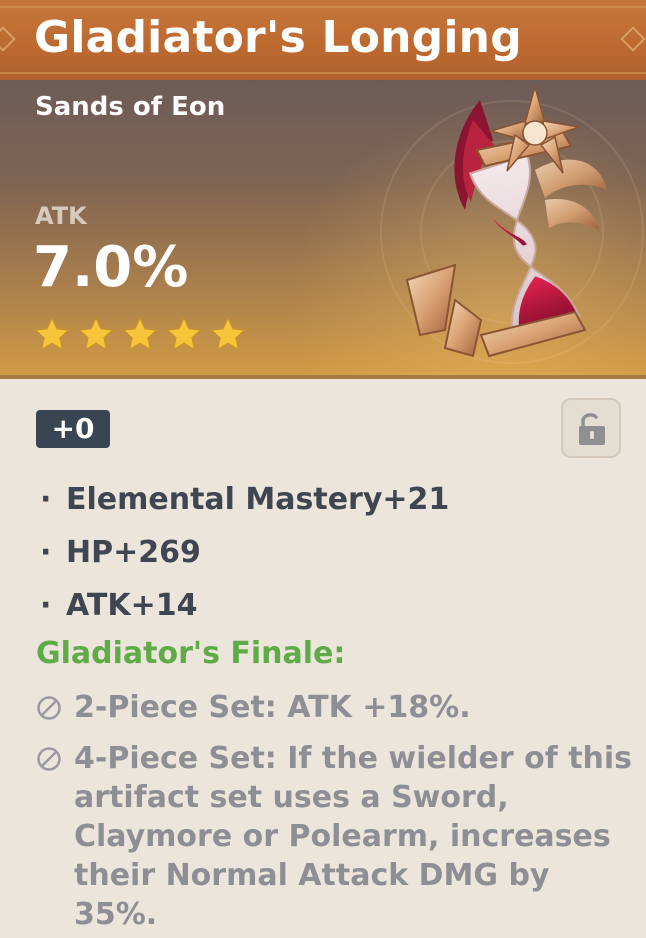 This screenshot has height=938, width=646. What do you see at coordinates (130, 107) in the screenshot?
I see `artifact-slot: Sands of Eon` at bounding box center [130, 107].